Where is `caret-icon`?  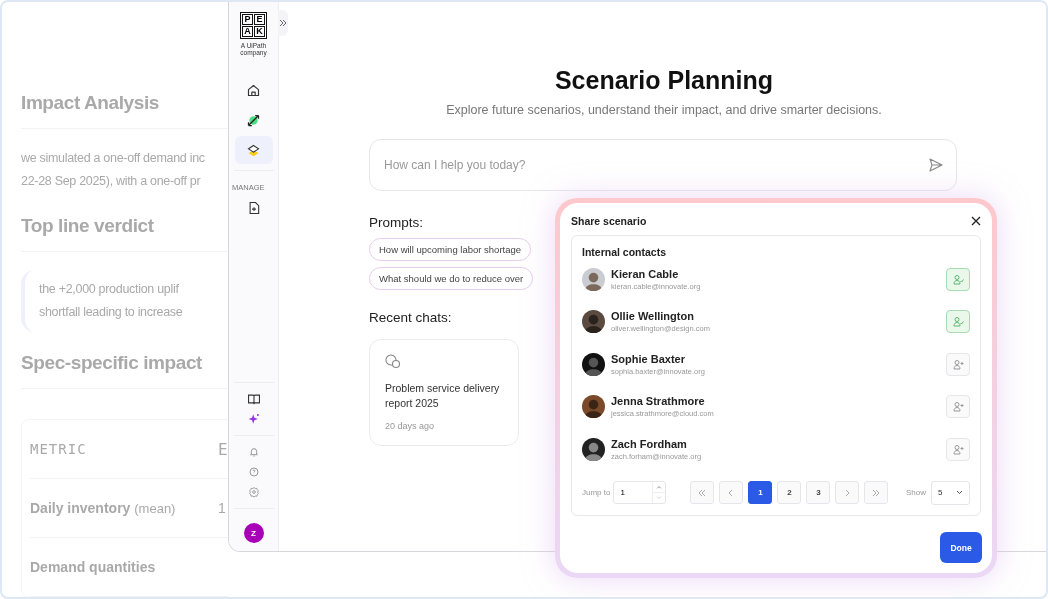 caret-icon is located at coordinates (959, 492).